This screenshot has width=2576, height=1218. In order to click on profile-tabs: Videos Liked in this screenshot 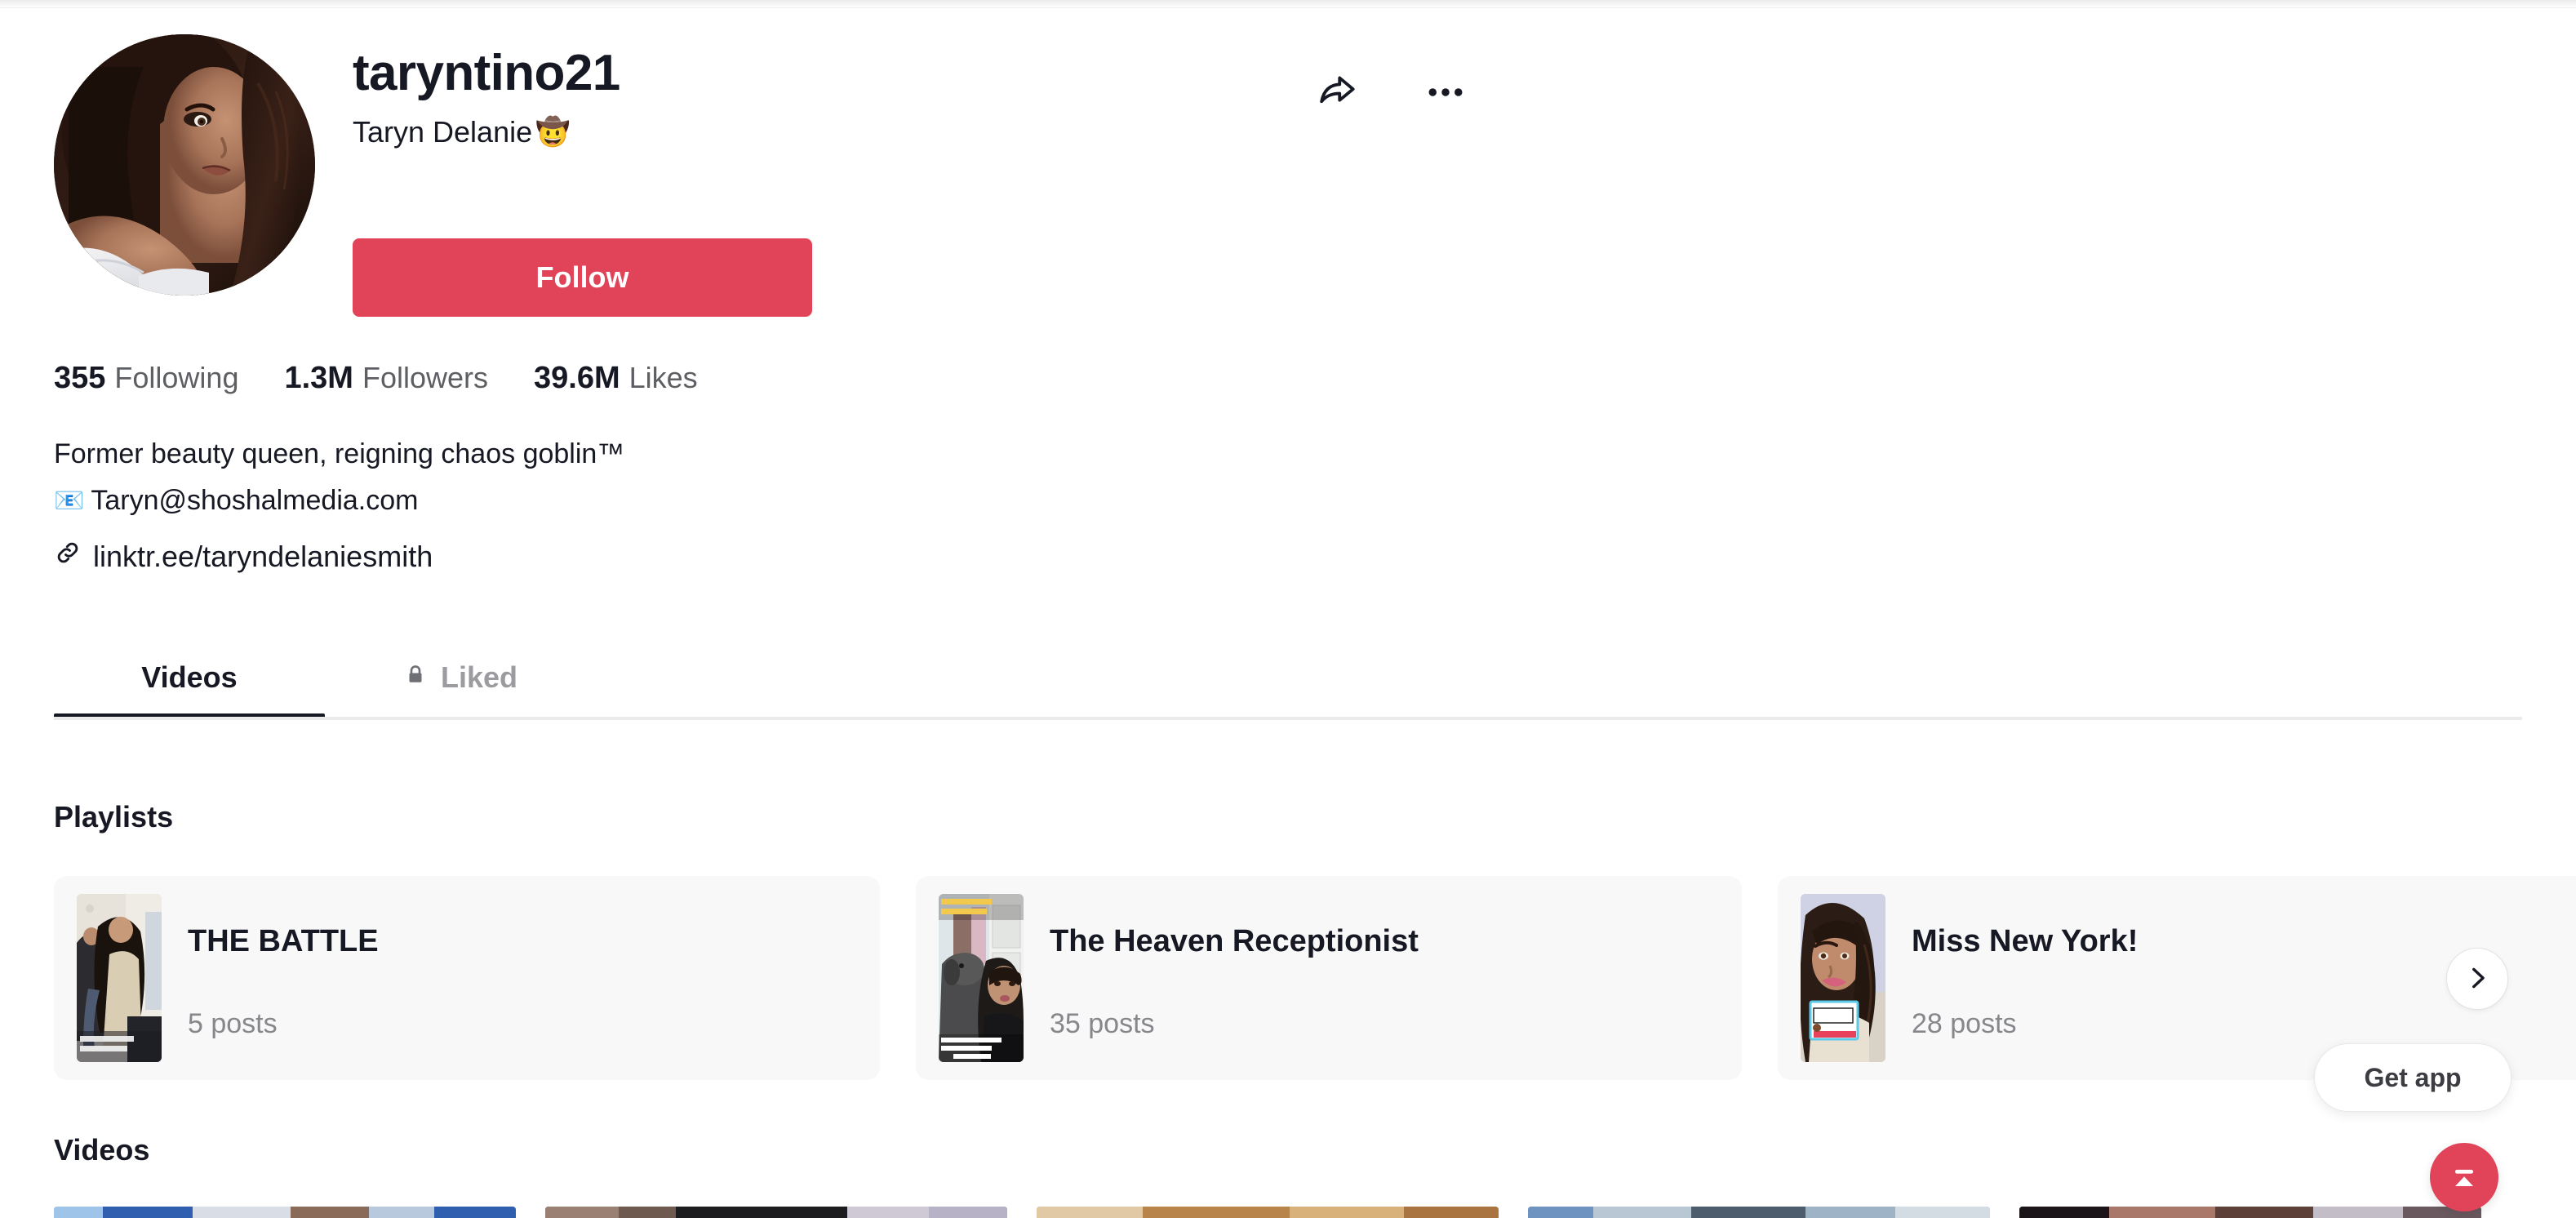, I will do `click(1288, 679)`.